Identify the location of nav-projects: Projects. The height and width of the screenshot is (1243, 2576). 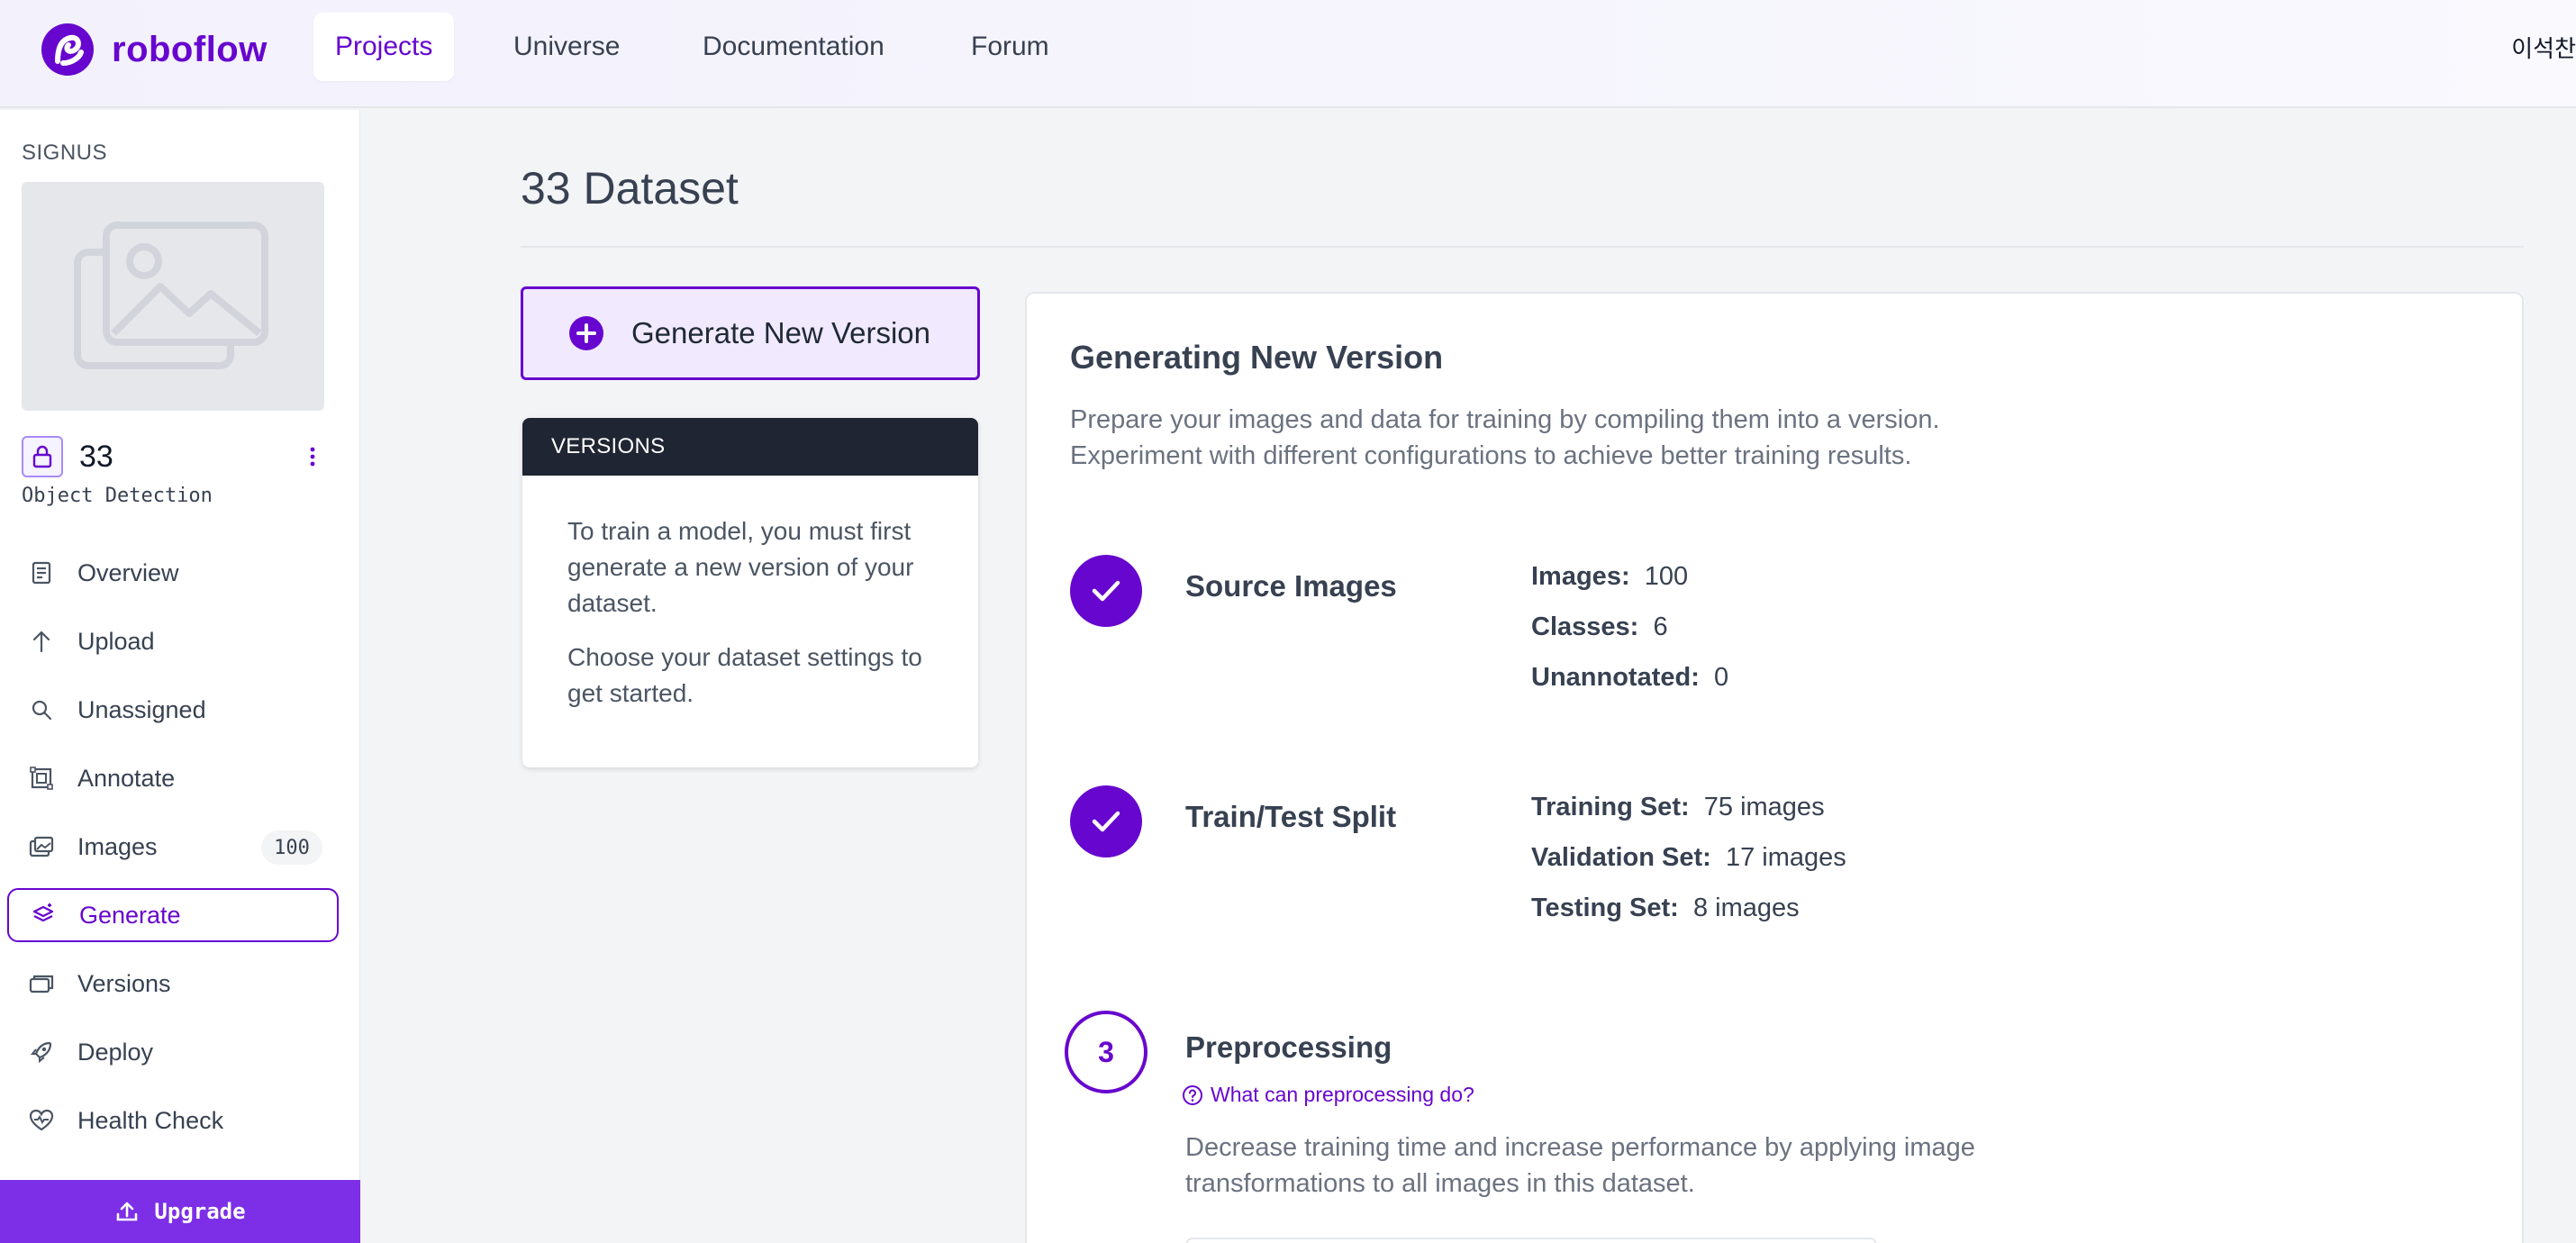
(384, 47).